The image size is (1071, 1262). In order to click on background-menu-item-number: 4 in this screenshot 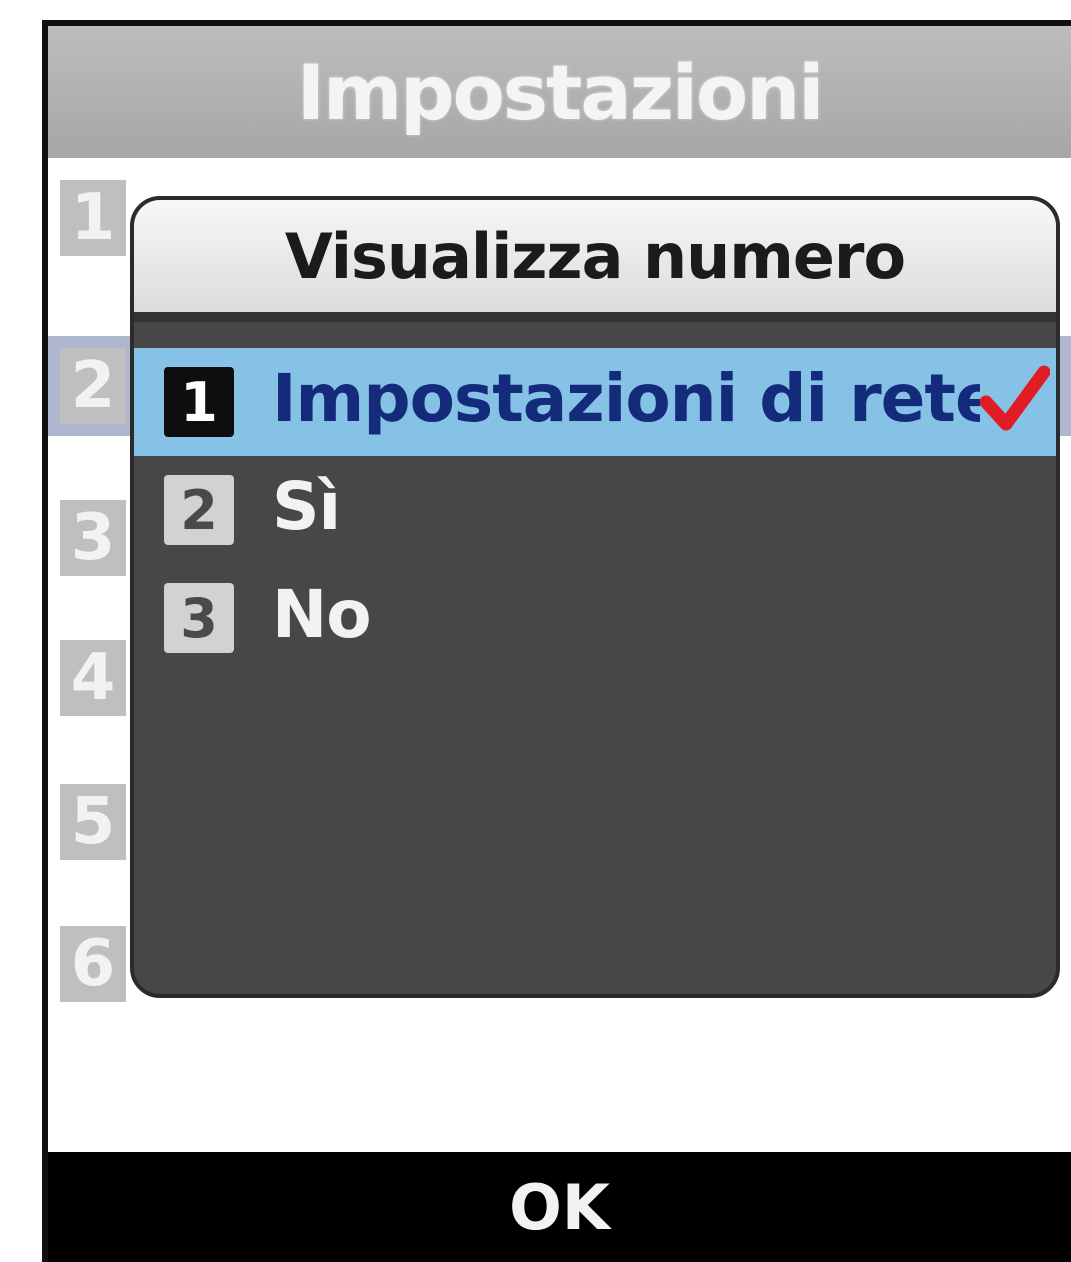, I will do `click(93, 678)`.